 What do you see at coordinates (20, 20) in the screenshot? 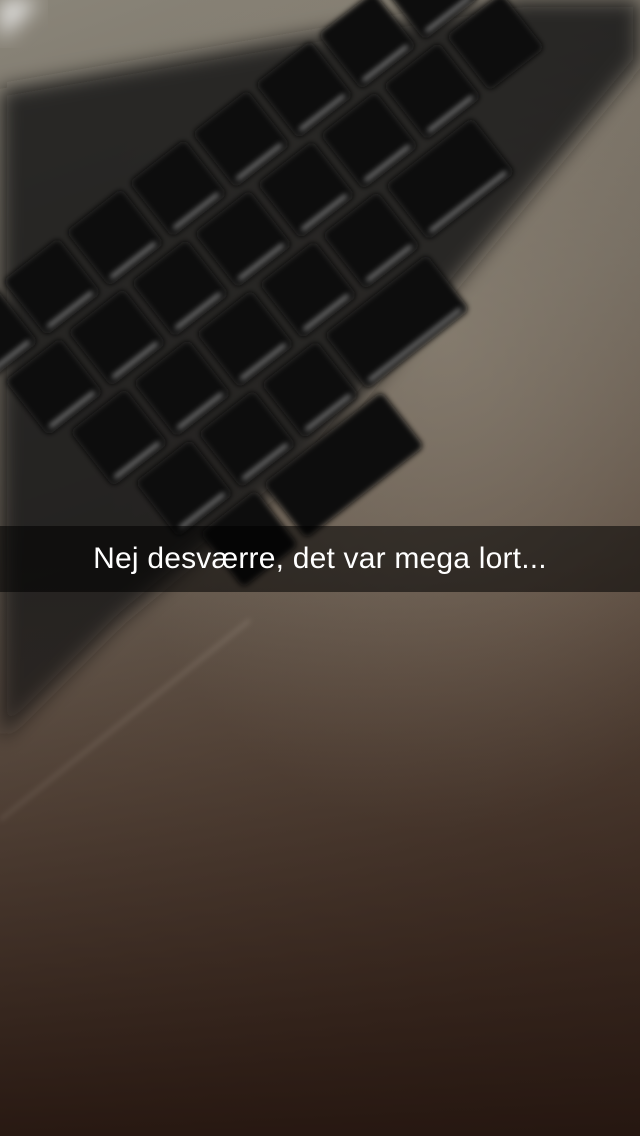
I see `screen-edge-glare` at bounding box center [20, 20].